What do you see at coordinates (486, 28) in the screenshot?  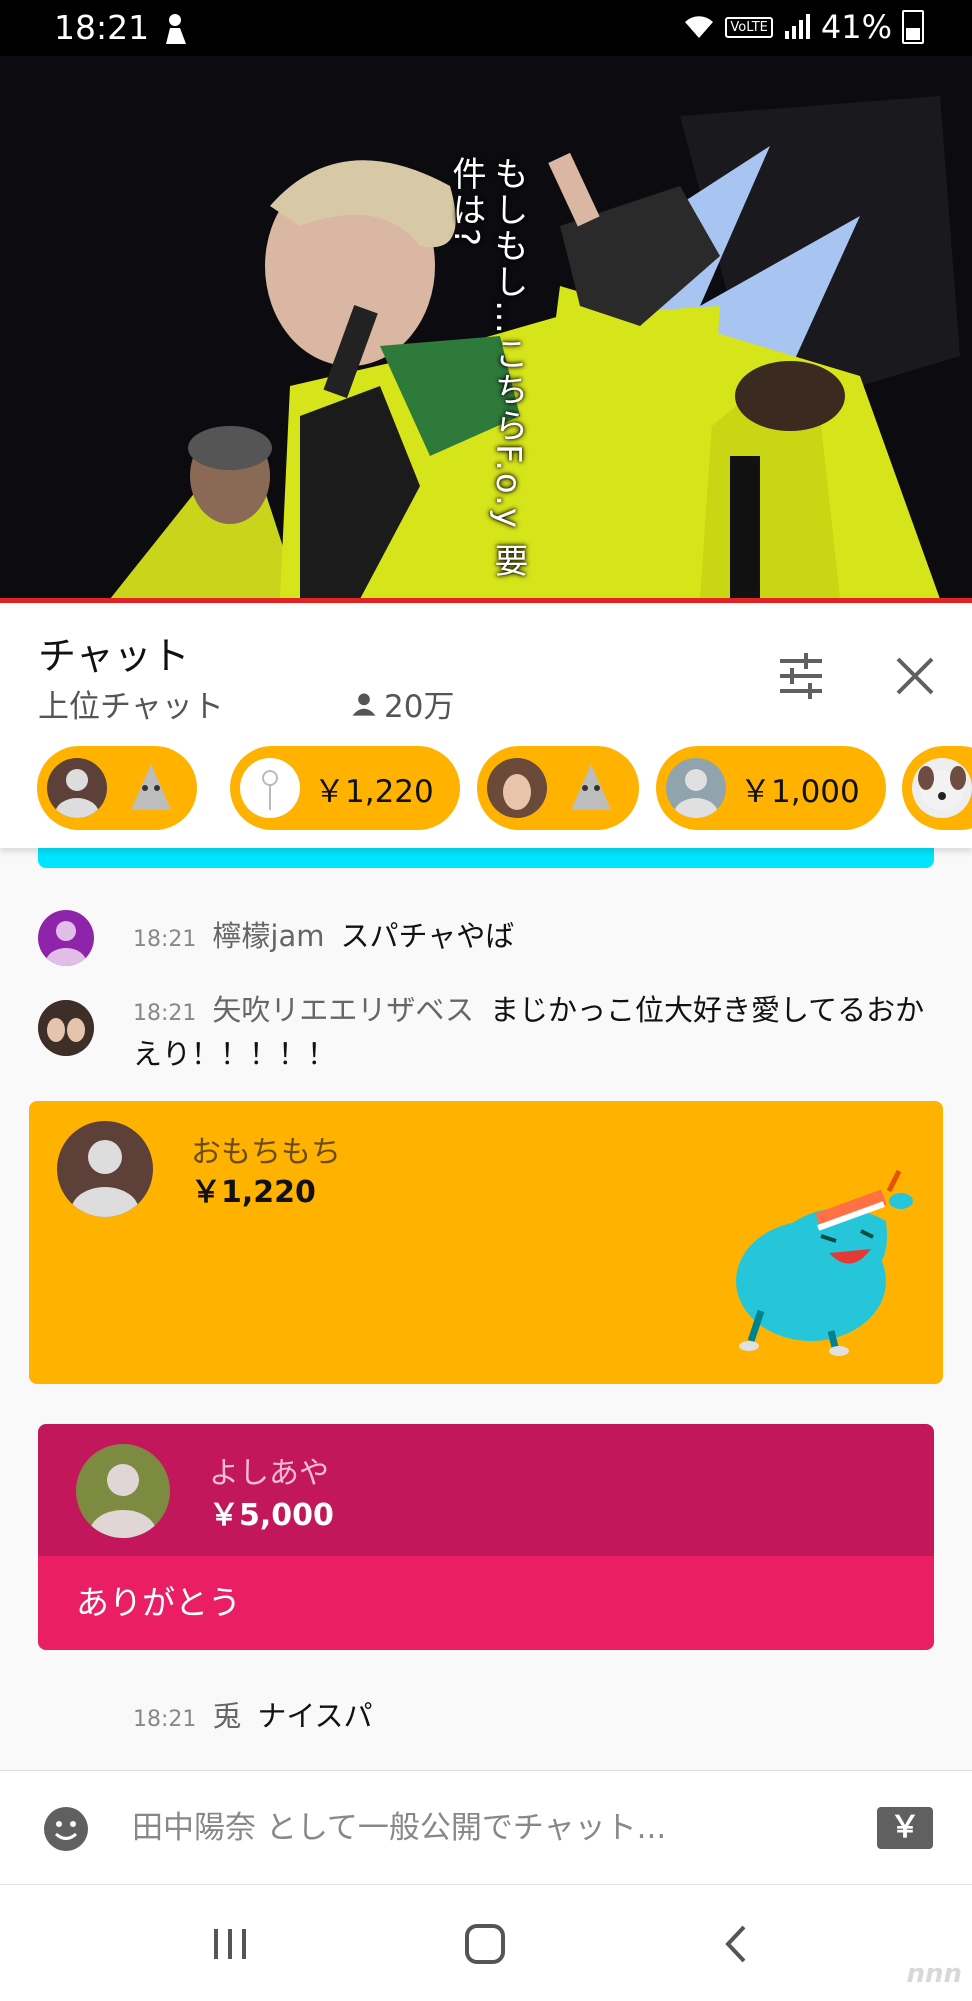 I see `status-bar: 18:21 VoLTE 41%` at bounding box center [486, 28].